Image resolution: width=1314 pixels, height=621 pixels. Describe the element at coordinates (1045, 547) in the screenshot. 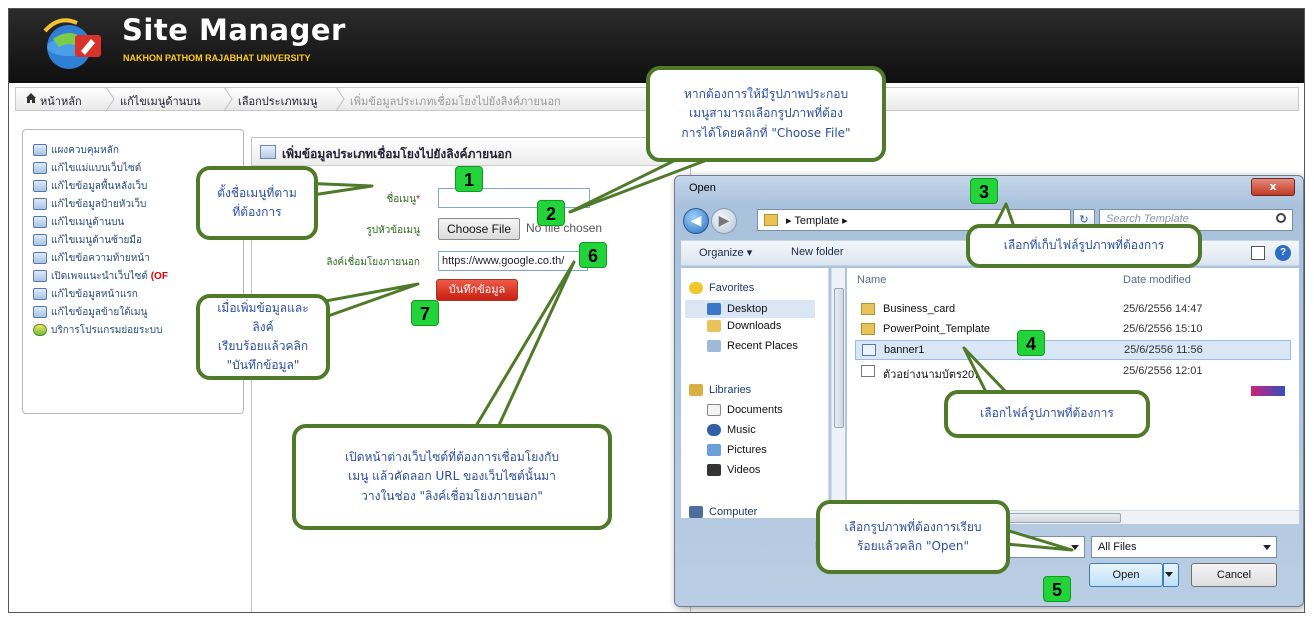

I see `file-name-combo` at that location.